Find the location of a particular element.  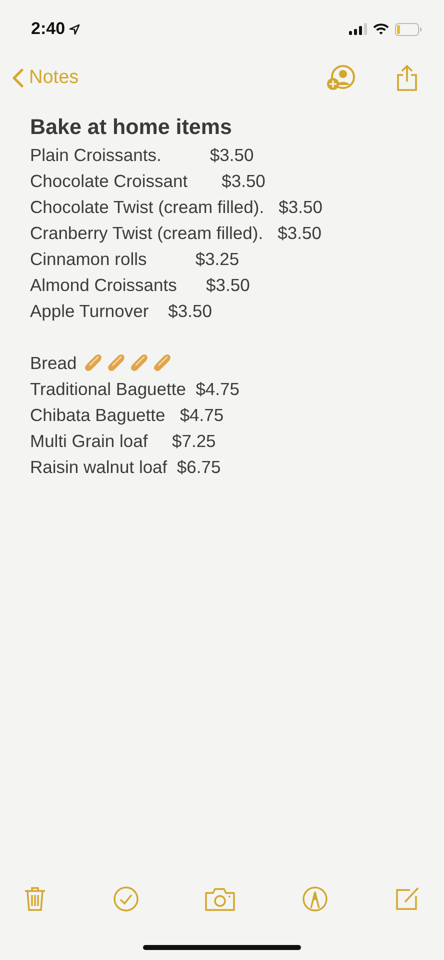

note-line: Chocolate Croissant $3.50 is located at coordinates (148, 181).